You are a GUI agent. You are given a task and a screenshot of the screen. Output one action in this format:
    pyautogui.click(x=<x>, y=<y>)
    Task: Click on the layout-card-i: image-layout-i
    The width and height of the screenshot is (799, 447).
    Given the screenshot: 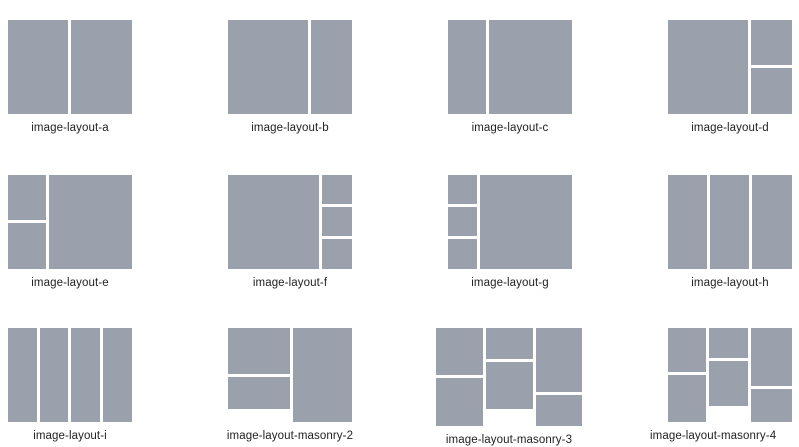 What is the action you would take?
    pyautogui.click(x=70, y=385)
    